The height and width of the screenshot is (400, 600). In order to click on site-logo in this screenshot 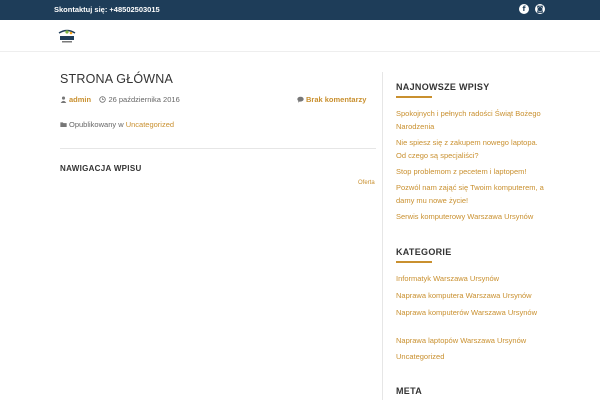, I will do `click(67, 36)`.